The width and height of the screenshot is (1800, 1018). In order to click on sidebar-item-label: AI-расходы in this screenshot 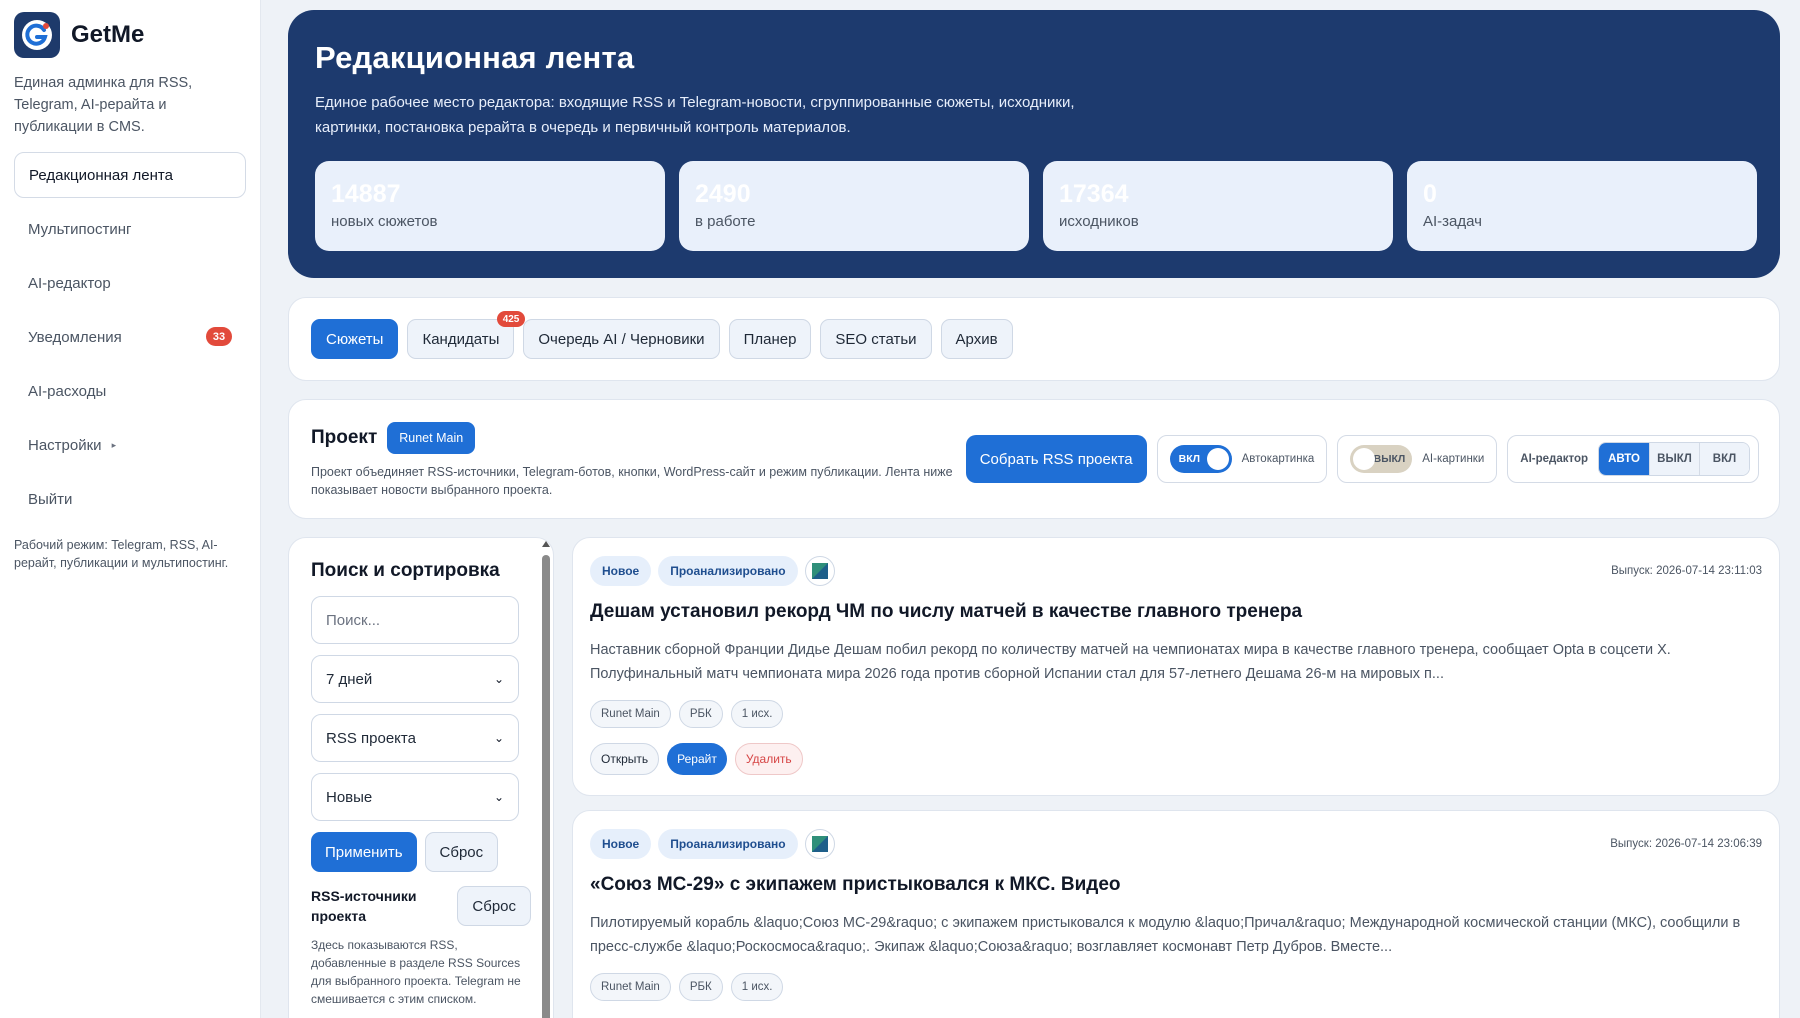, I will do `click(67, 391)`.